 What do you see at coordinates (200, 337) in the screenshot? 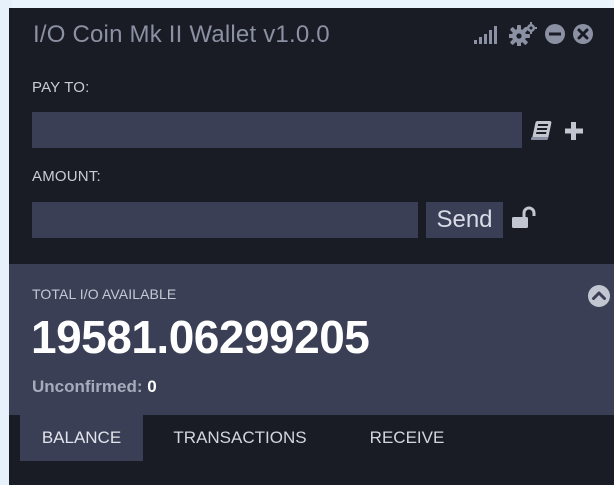
I see `balance-value: 19581.06299205` at bounding box center [200, 337].